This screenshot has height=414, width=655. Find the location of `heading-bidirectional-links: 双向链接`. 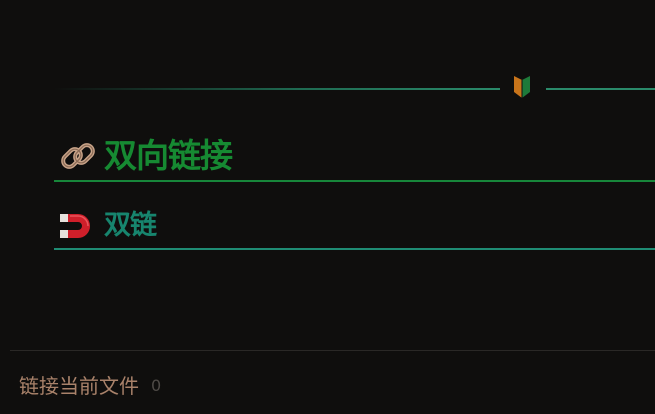

heading-bidirectional-links: 双向链接 is located at coordinates (354, 157).